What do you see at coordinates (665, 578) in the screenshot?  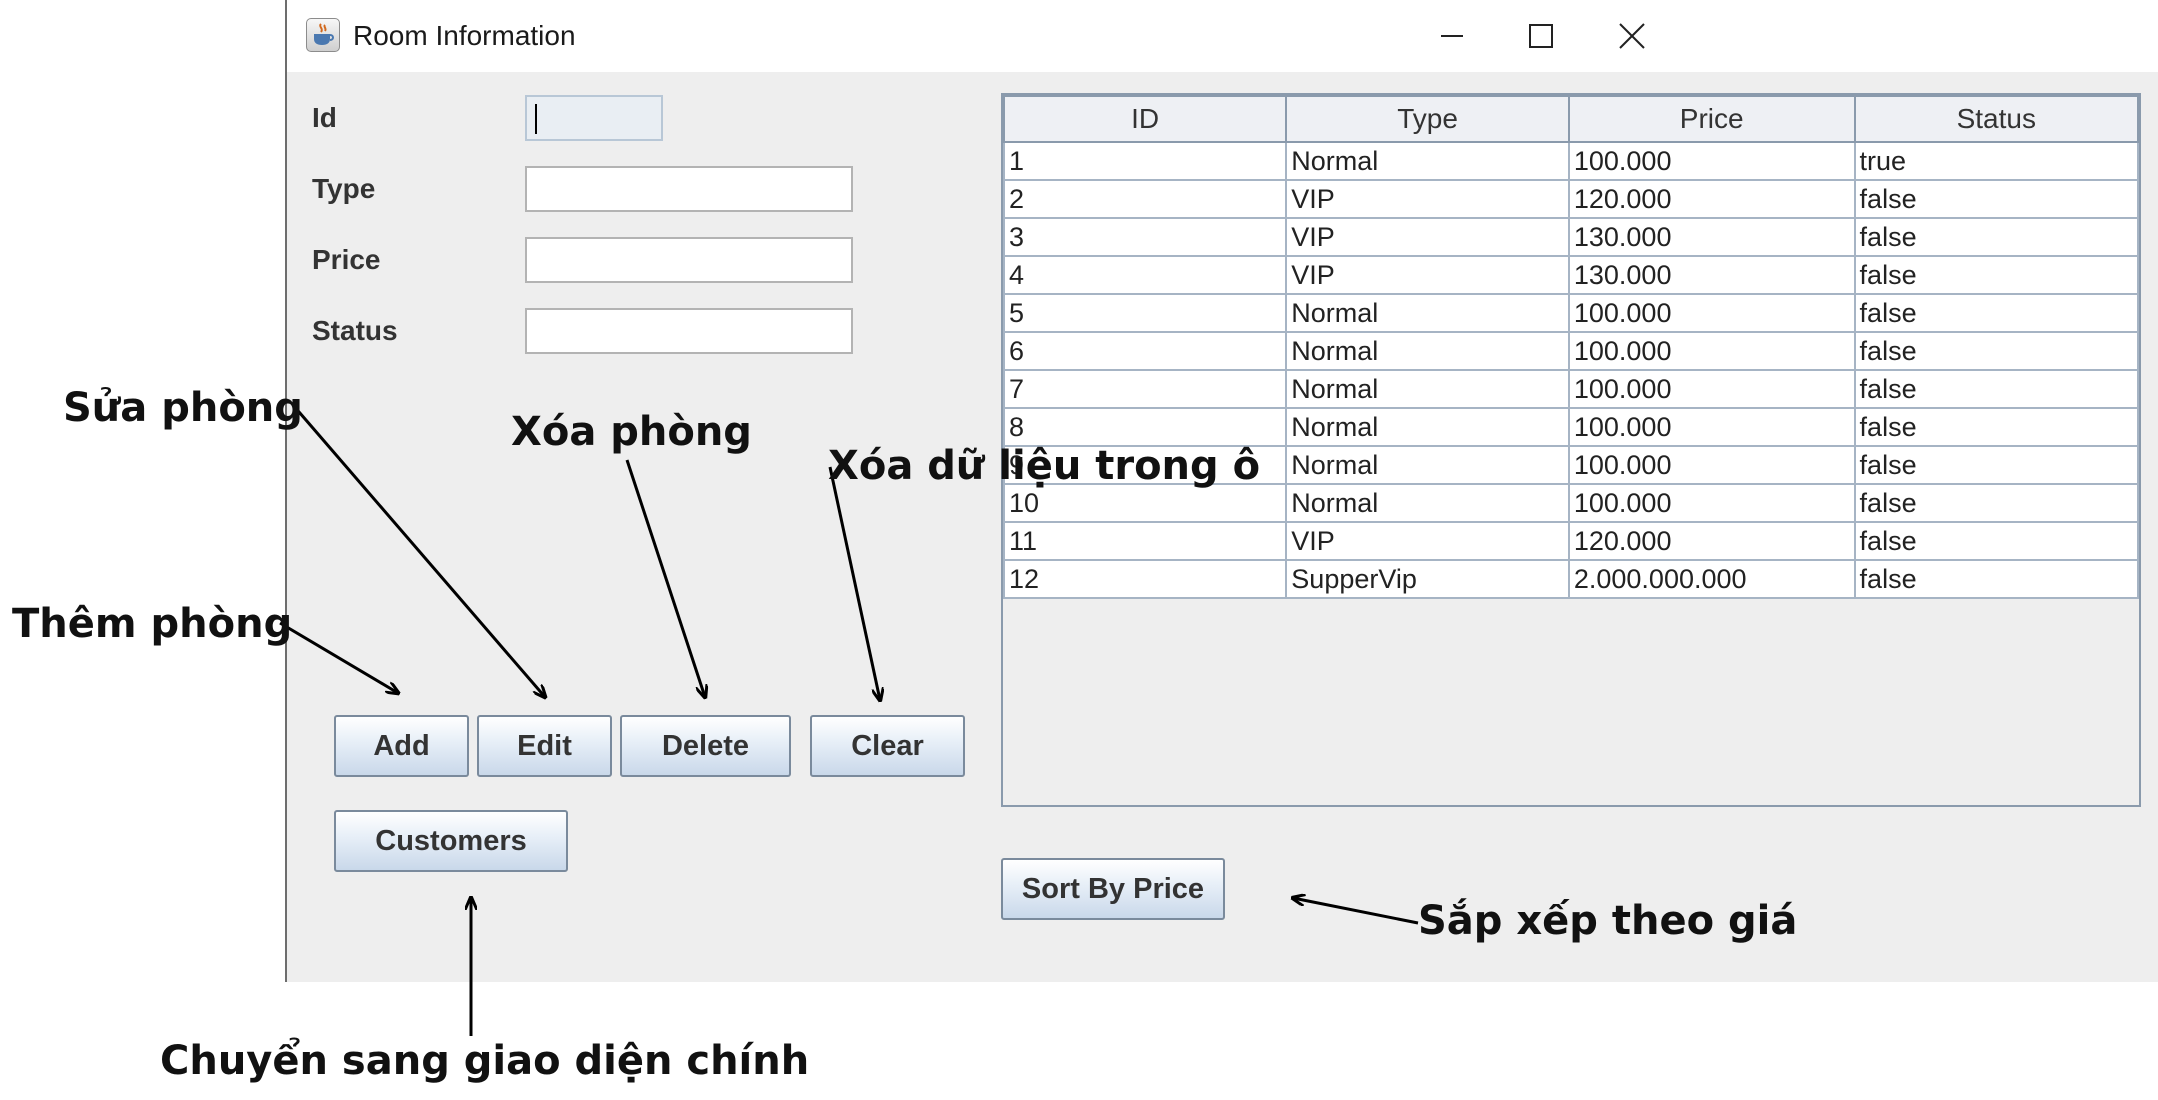 I see `arrow-xoa-phong` at bounding box center [665, 578].